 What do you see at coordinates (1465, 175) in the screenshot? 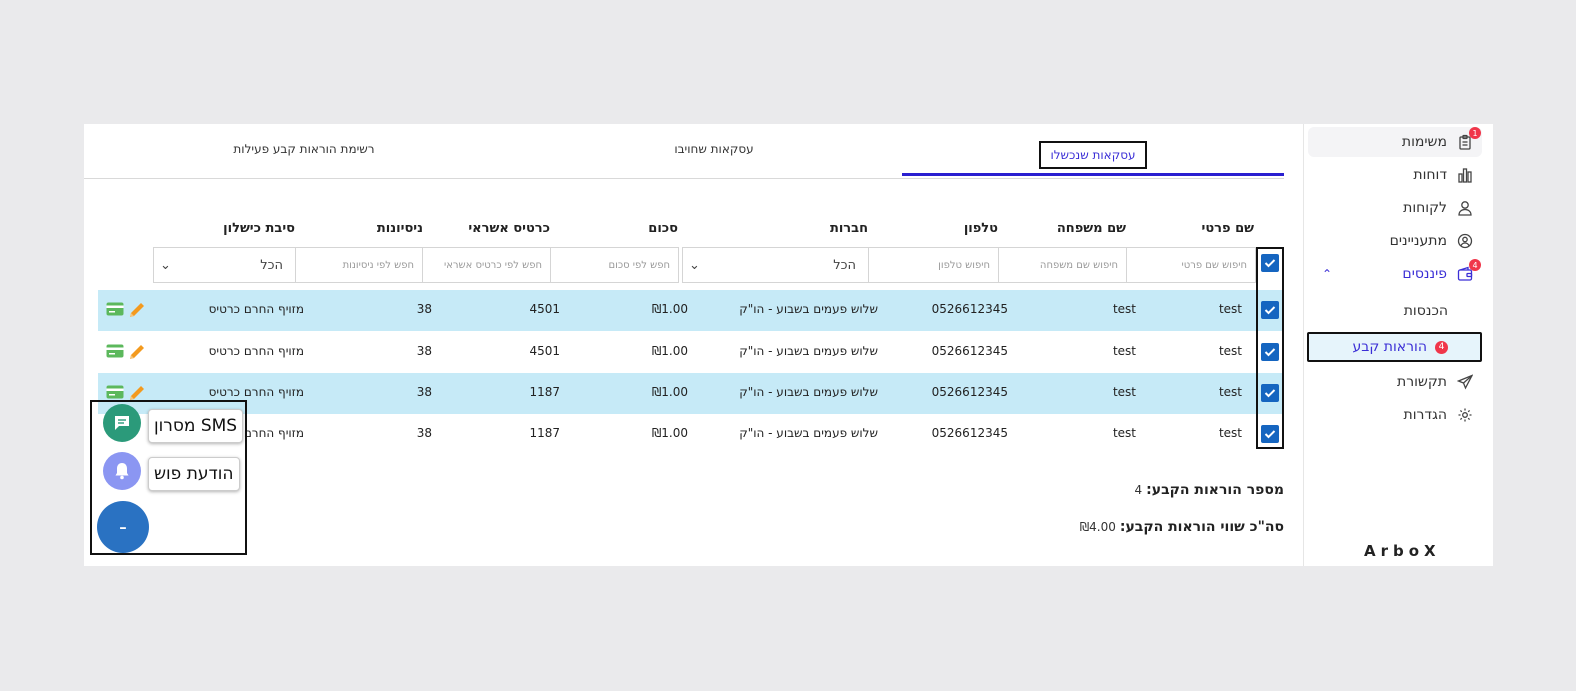
I see `bar-chart-icon` at bounding box center [1465, 175].